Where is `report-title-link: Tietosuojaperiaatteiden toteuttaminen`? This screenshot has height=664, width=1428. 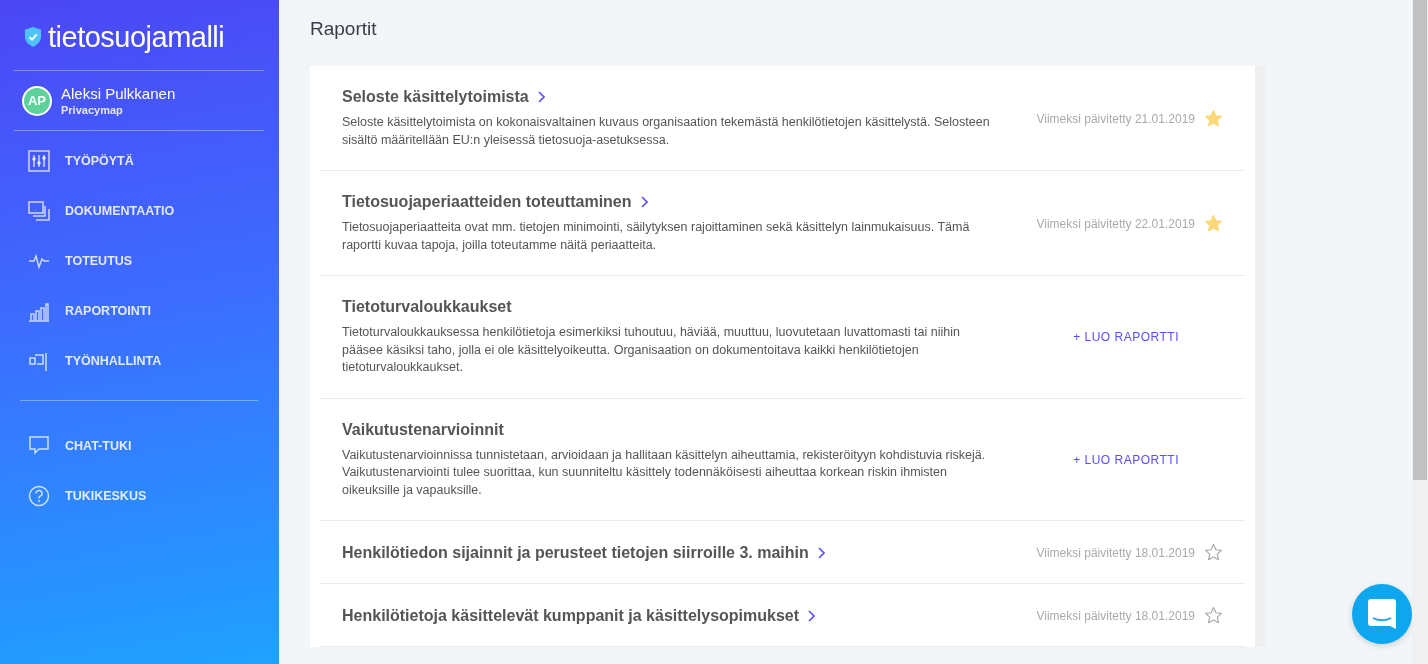
report-title-link: Tietosuojaperiaatteiden toteuttaminen is located at coordinates (495, 202).